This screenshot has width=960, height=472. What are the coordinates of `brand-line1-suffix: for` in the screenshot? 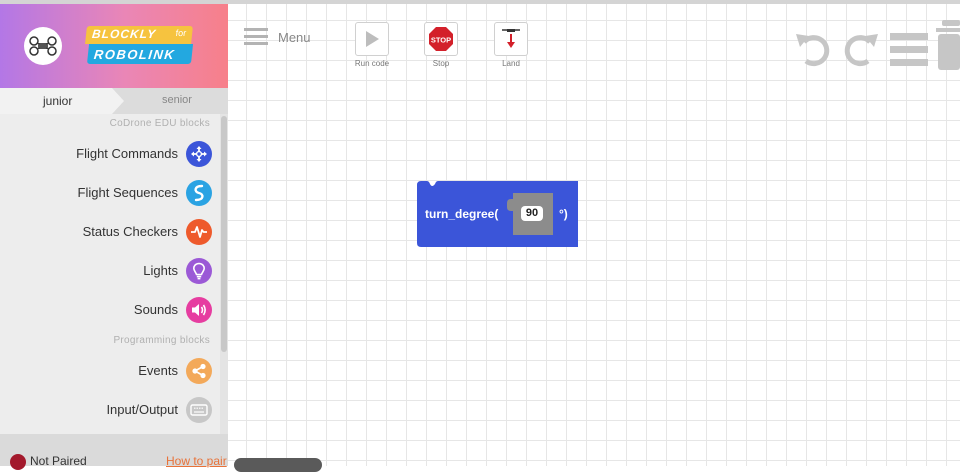 It's located at (181, 33).